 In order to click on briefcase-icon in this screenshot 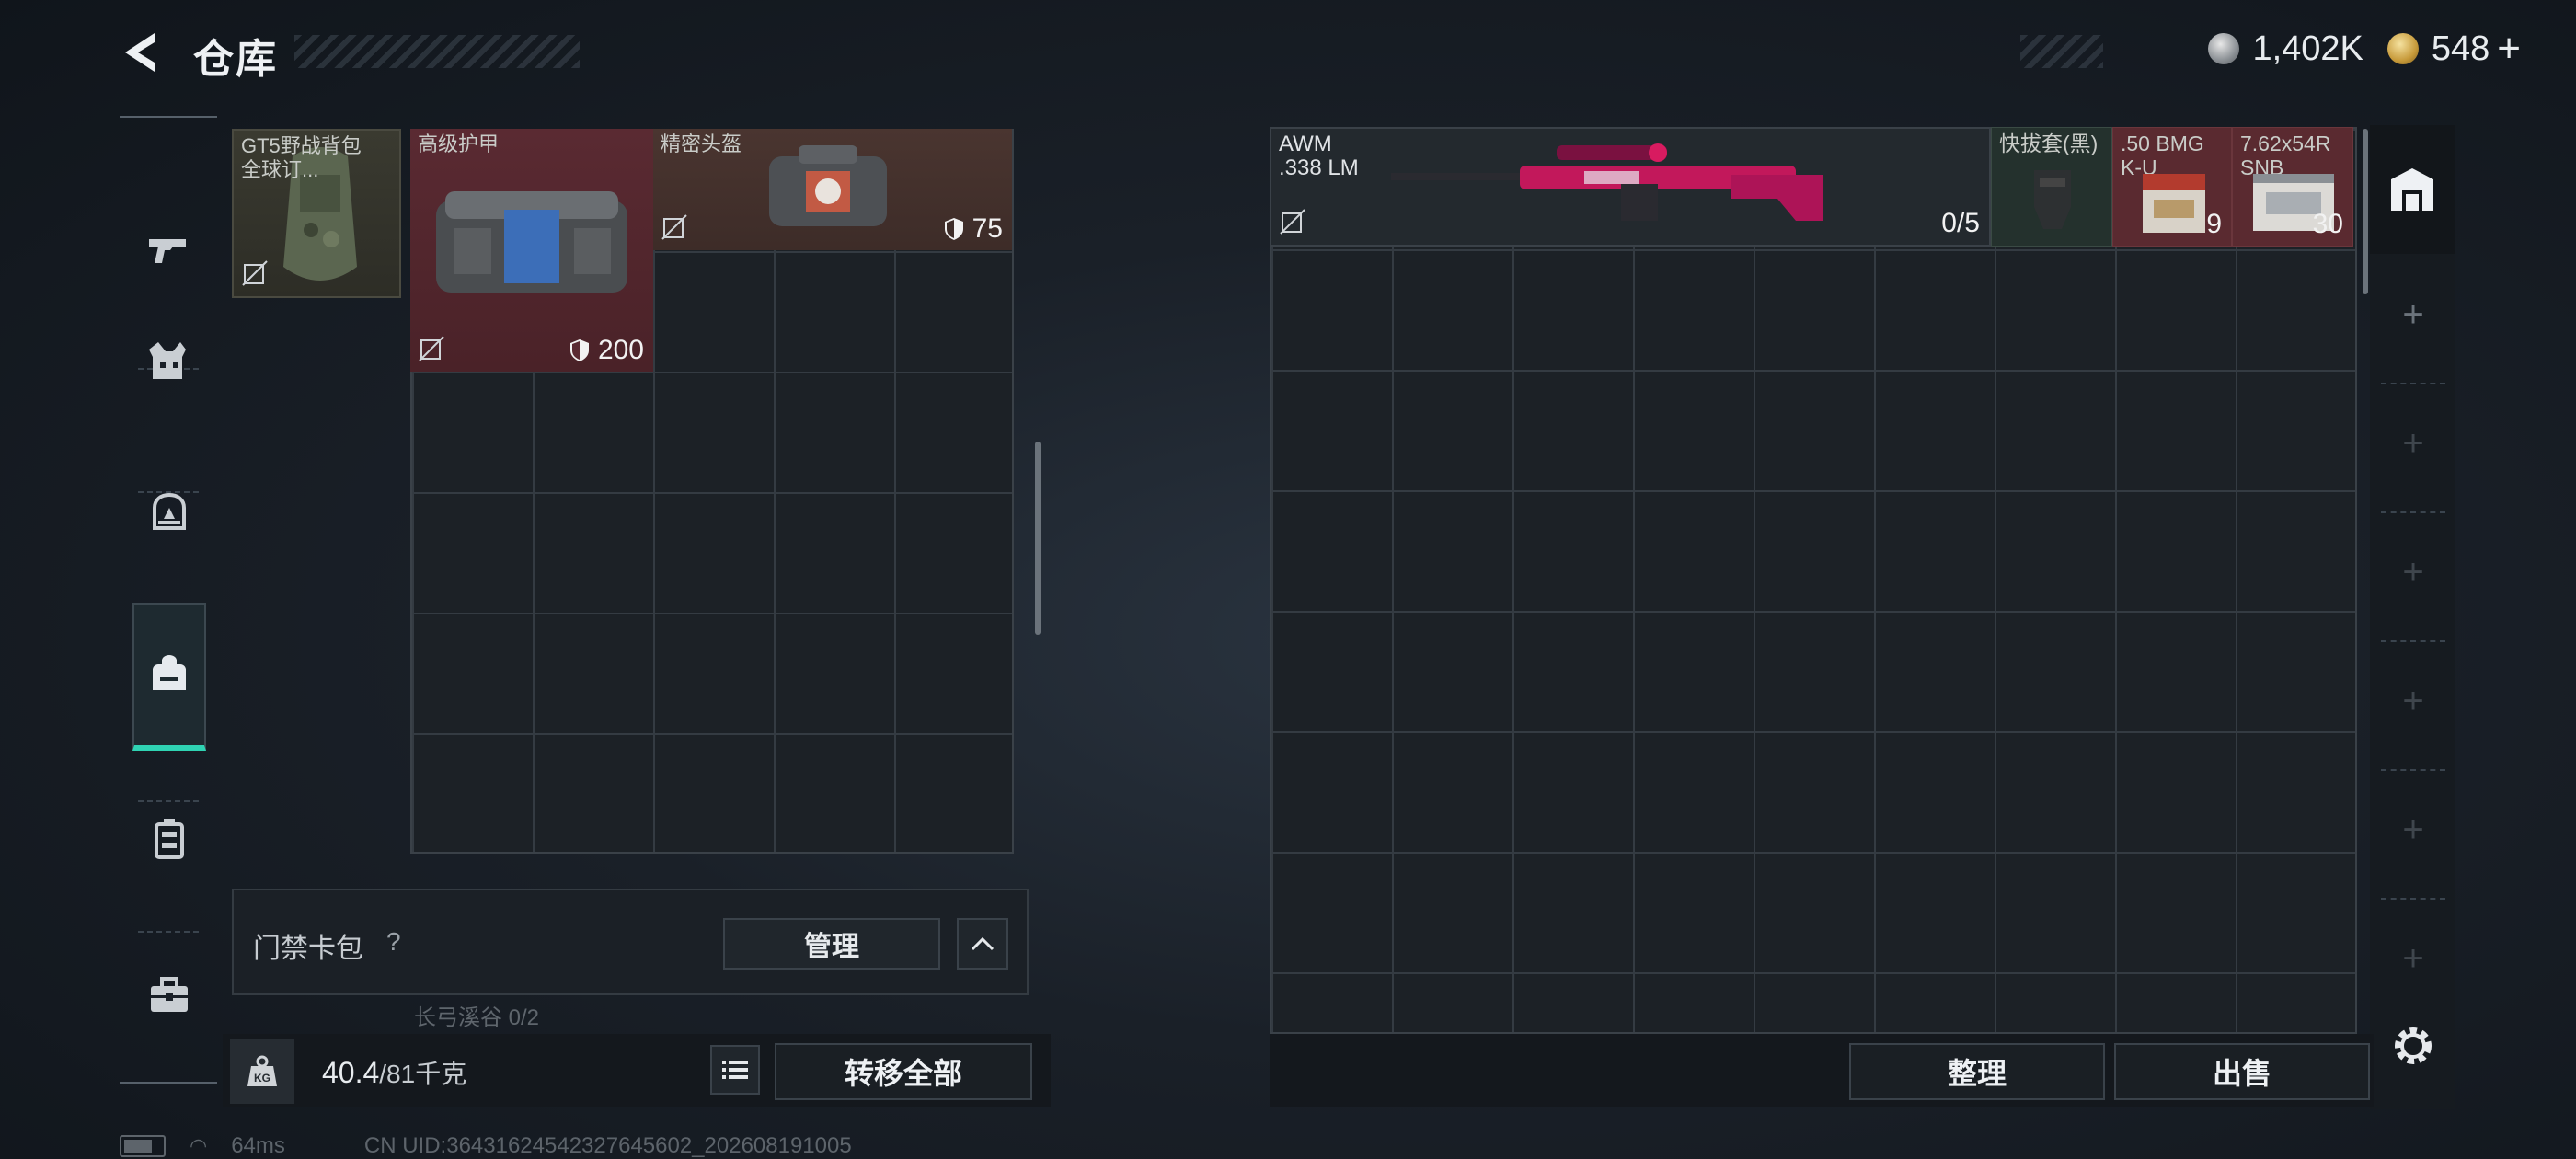, I will do `click(169, 994)`.